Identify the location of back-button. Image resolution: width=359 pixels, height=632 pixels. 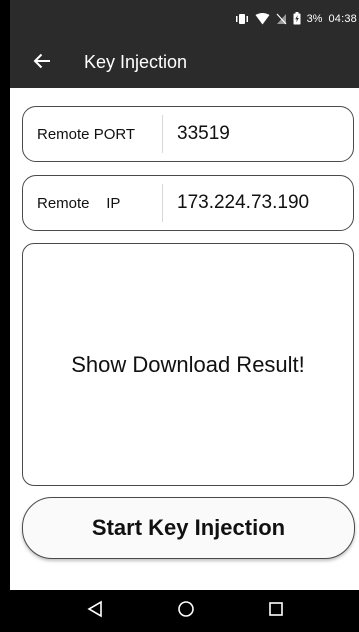
(42, 63).